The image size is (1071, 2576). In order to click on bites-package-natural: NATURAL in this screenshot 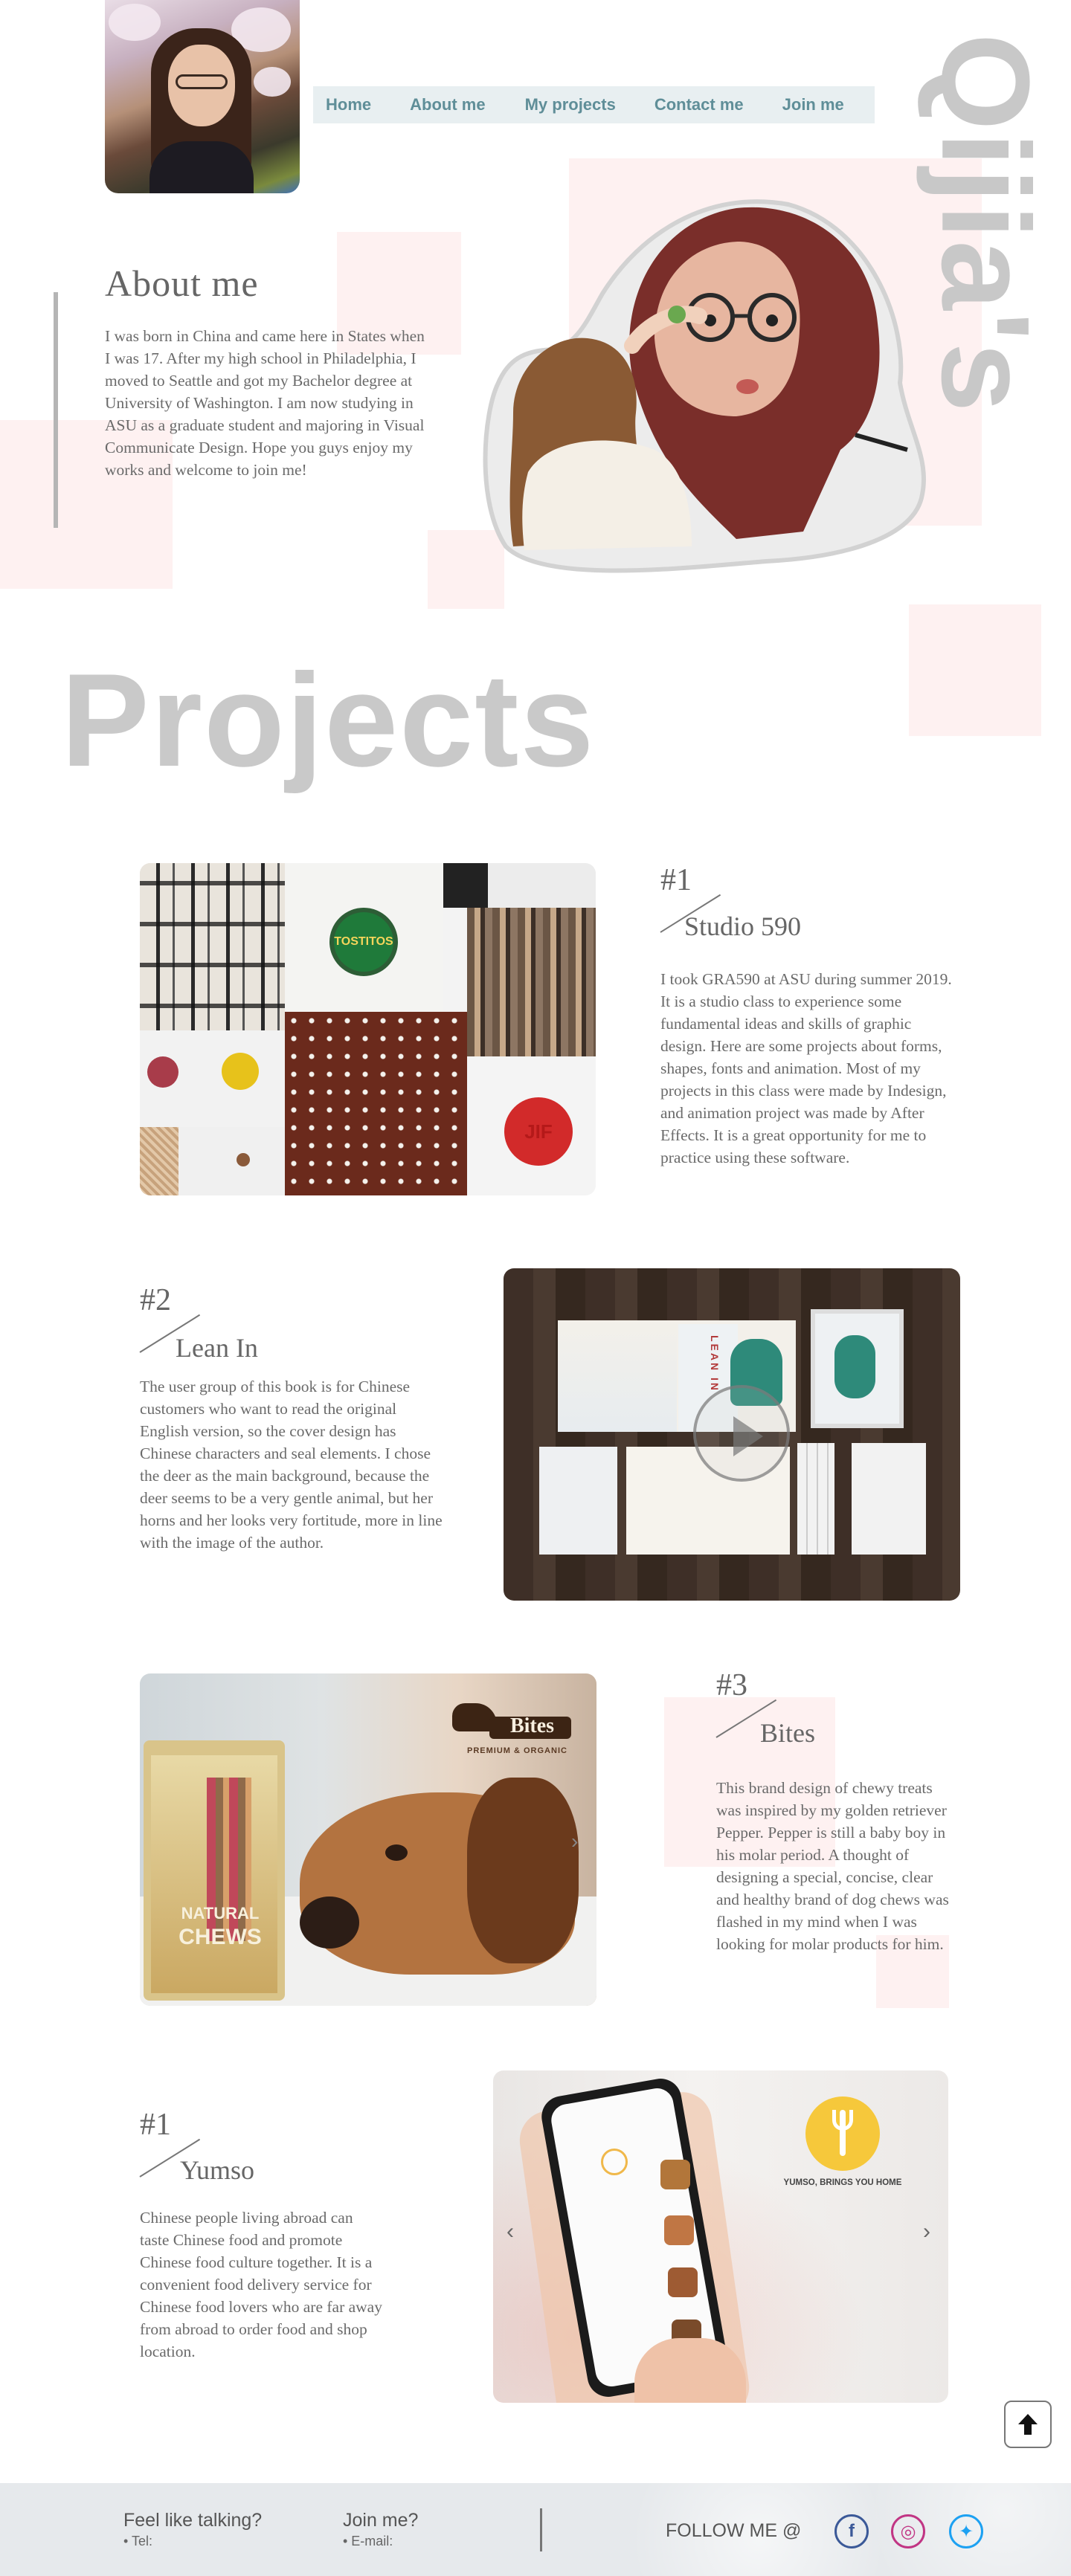, I will do `click(221, 1913)`.